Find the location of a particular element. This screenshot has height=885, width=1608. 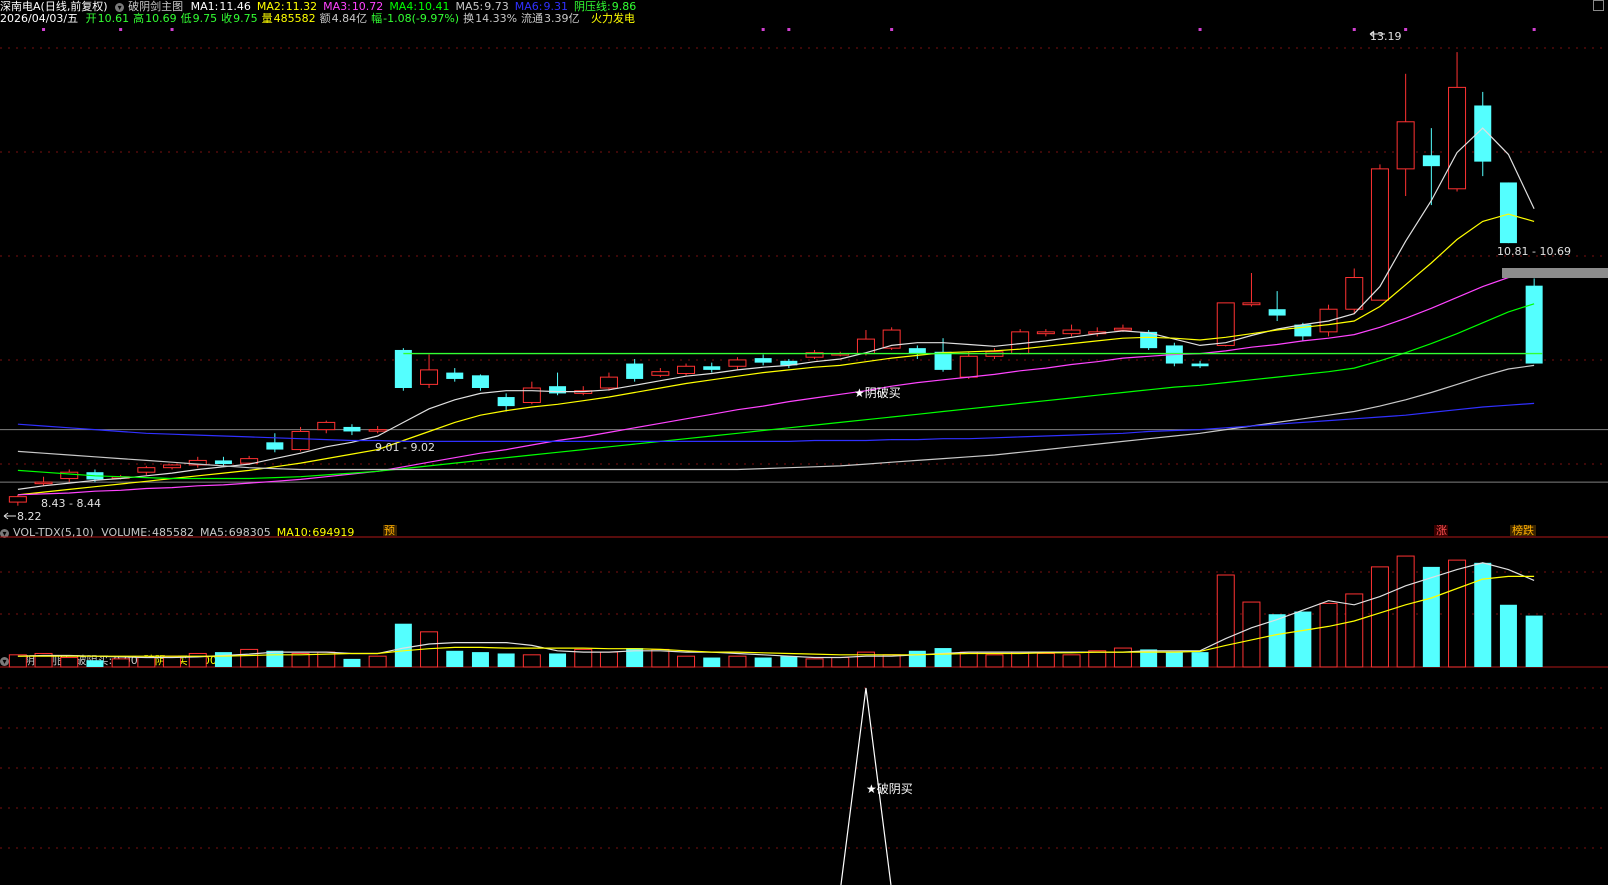

bottom-marker: 预 is located at coordinates (389, 530).